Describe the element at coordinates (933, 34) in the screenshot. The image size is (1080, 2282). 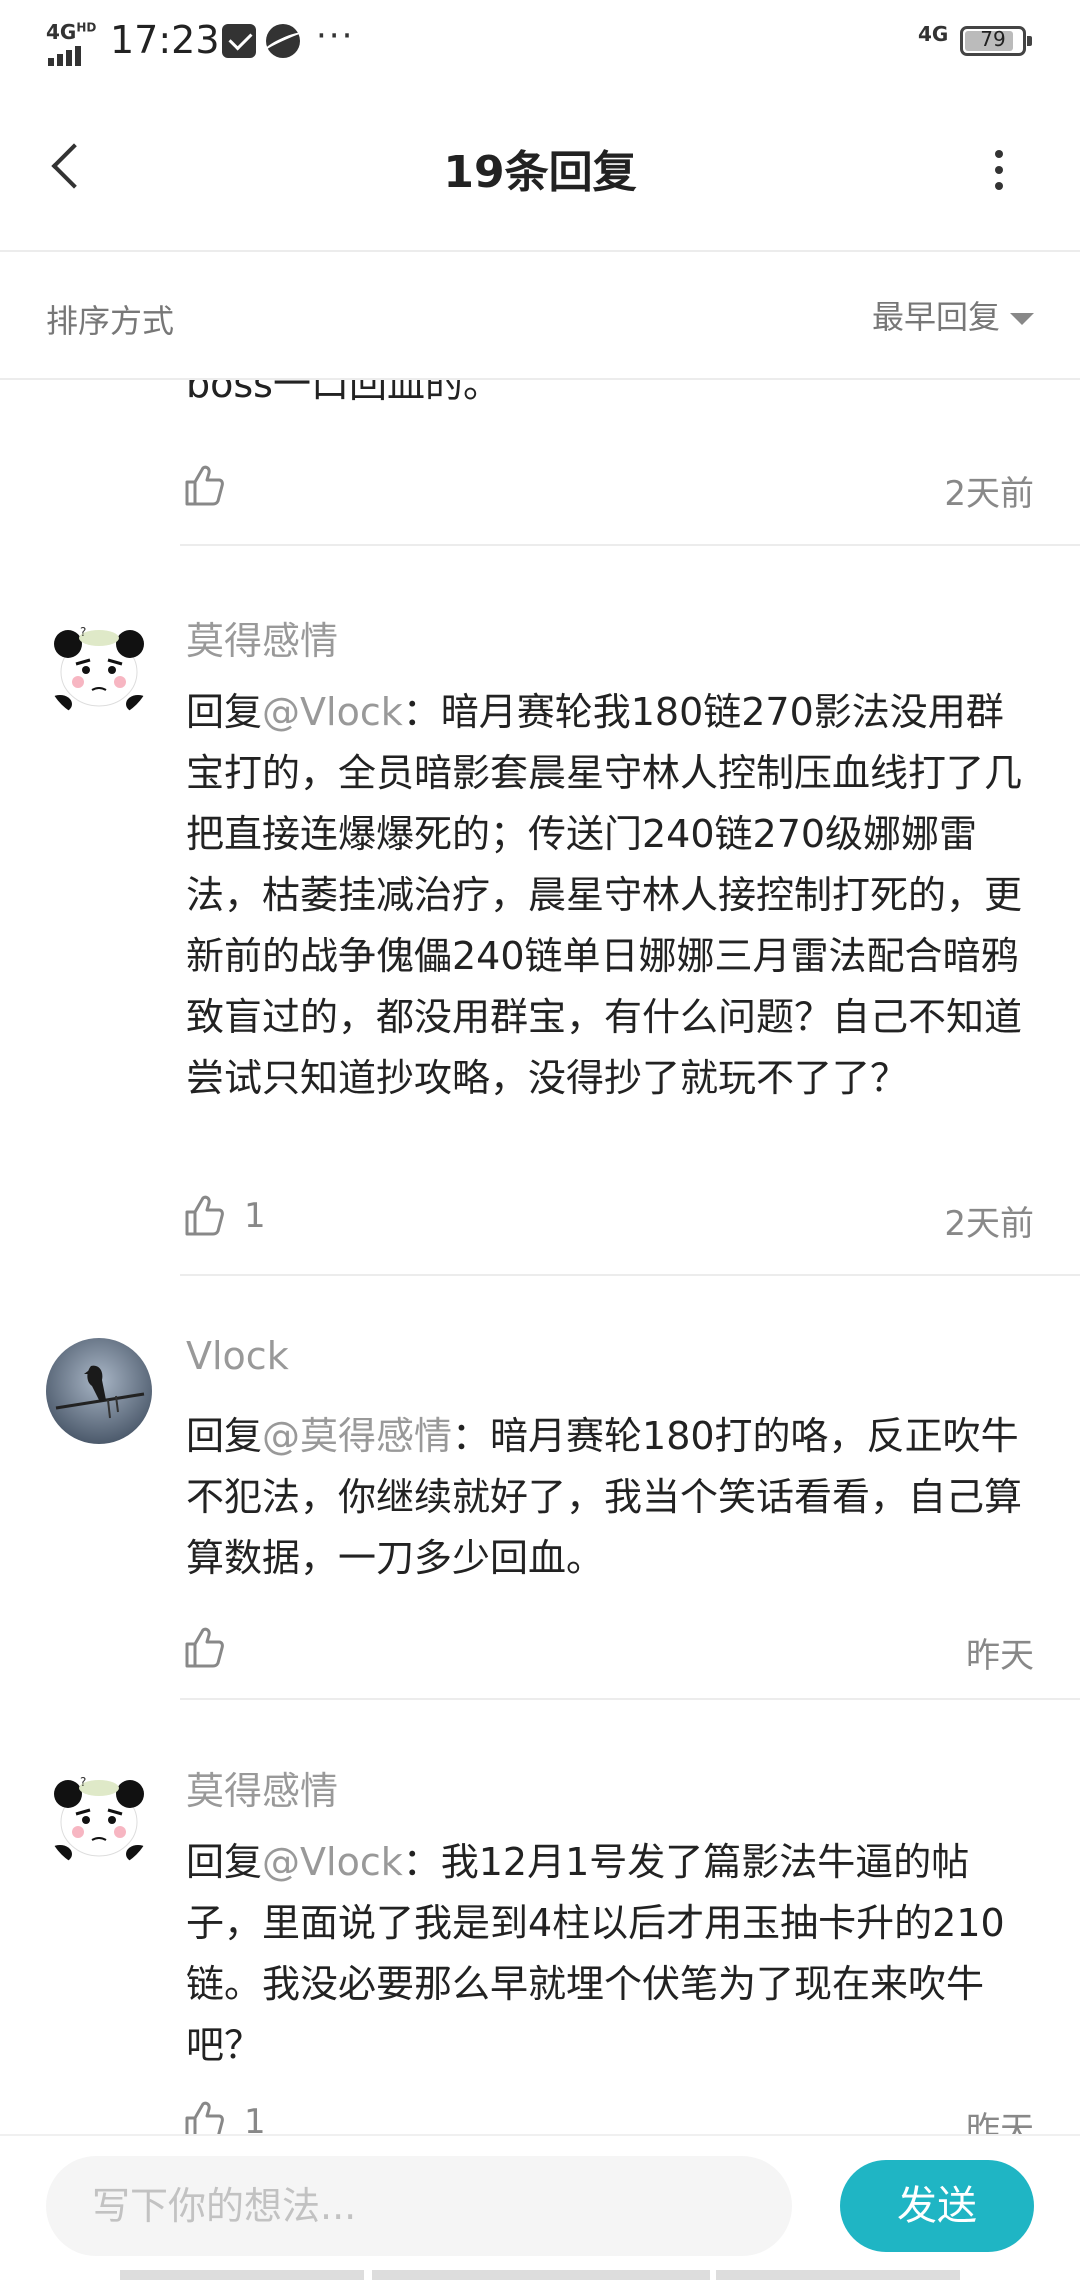
I see `network-type-right: 4G` at that location.